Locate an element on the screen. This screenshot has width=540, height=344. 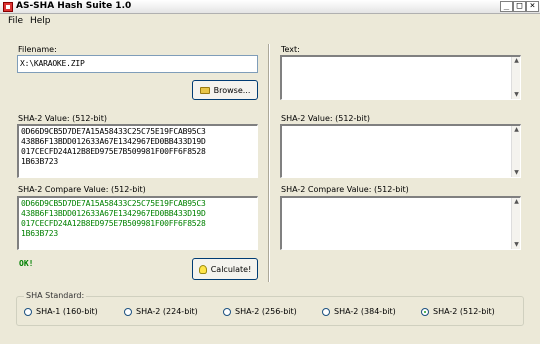
radio-label: SHA-2 (224-bit) is located at coordinates (167, 311).